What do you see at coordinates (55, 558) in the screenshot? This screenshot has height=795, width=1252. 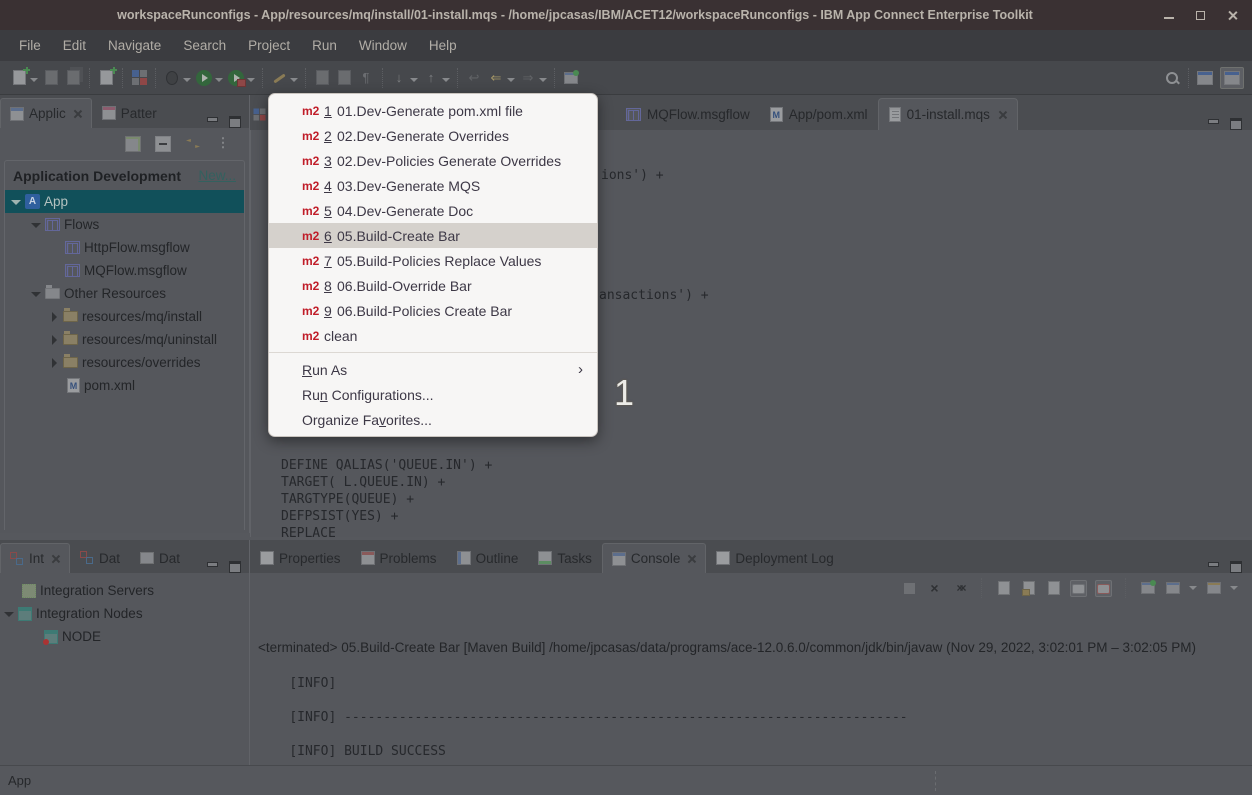 I see `tab-integration-explorer-close-icon` at bounding box center [55, 558].